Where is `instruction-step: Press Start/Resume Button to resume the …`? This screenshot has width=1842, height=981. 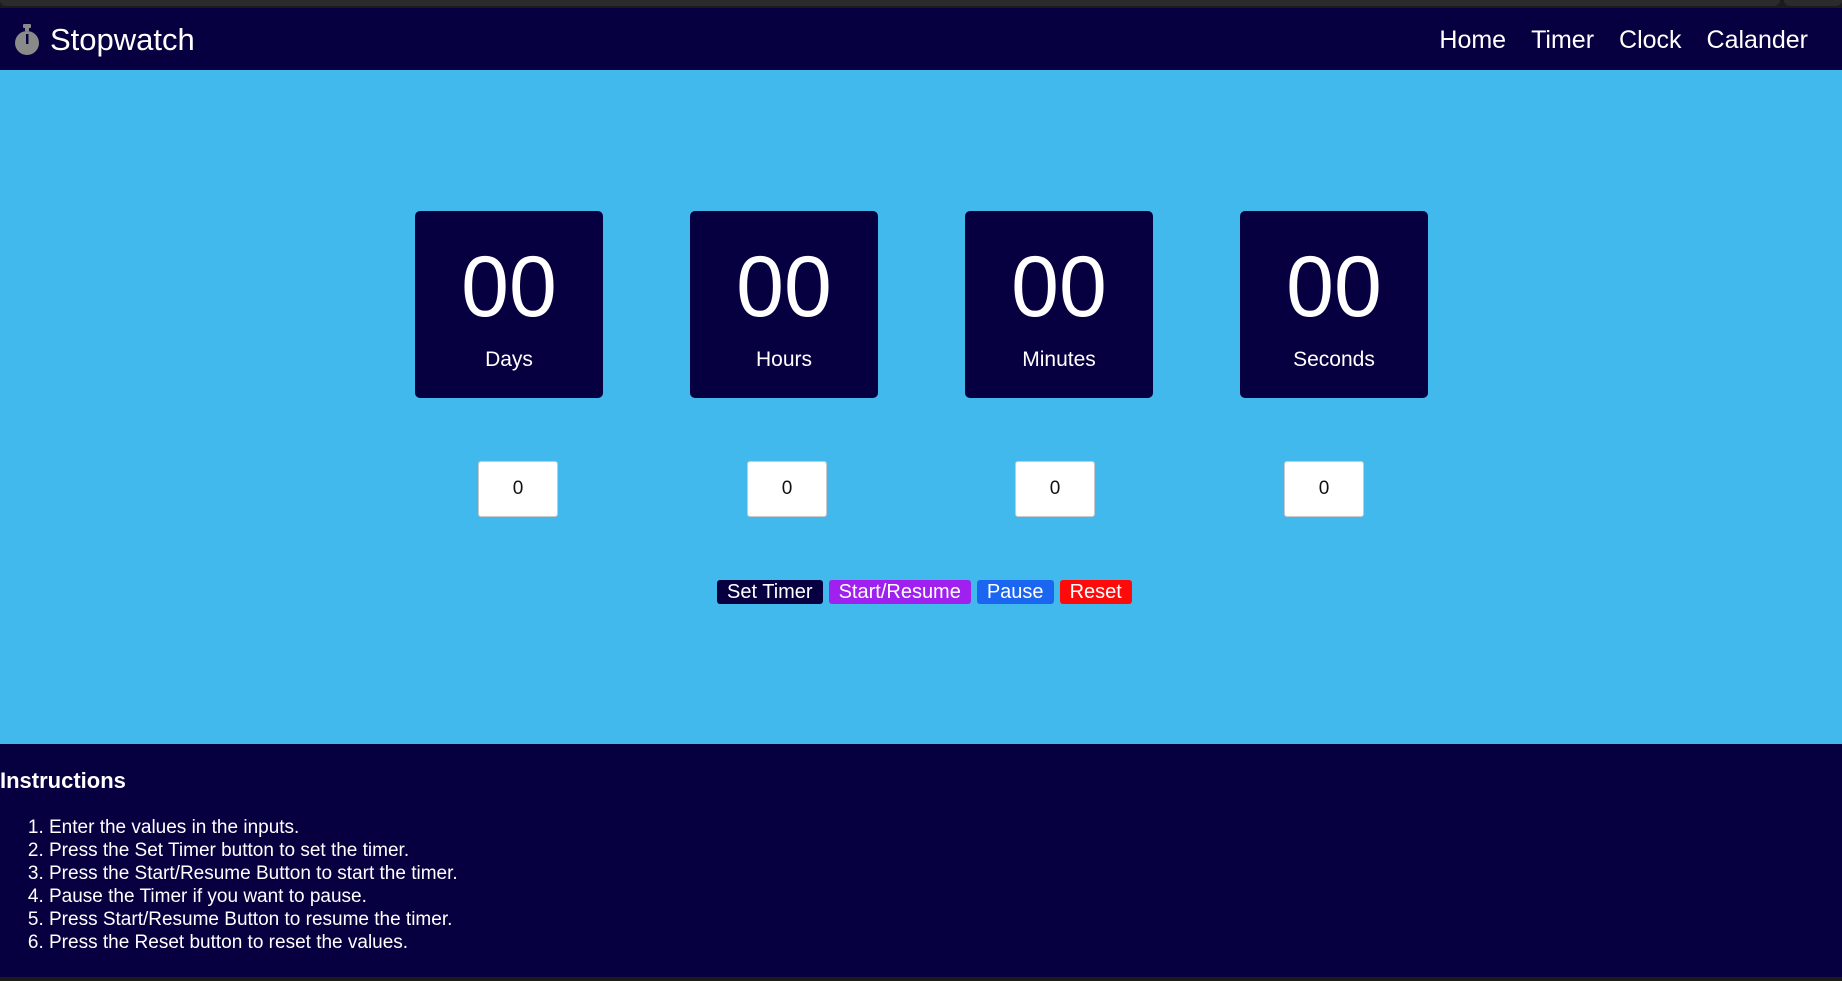
instruction-step: Press Start/Resume Button to resume the … is located at coordinates (253, 919).